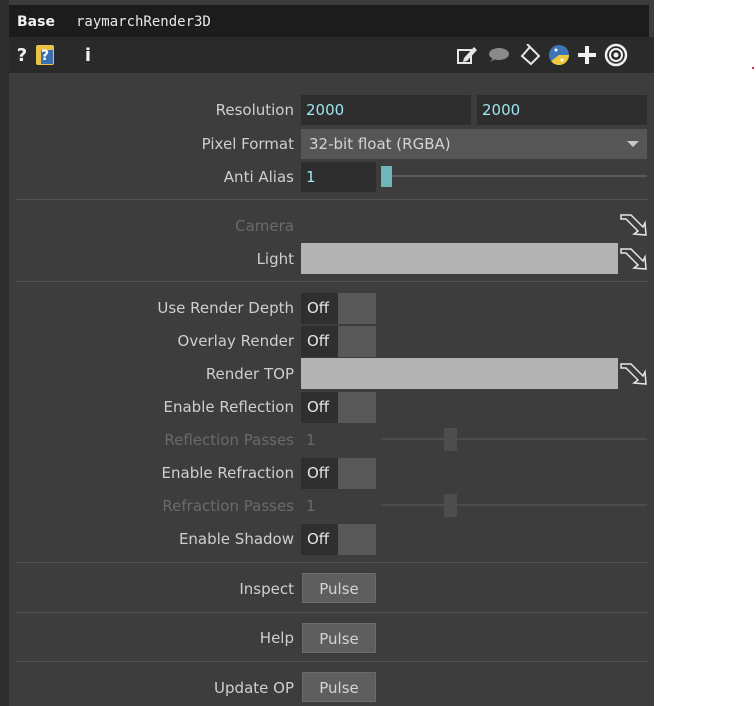 This screenshot has width=756, height=706. I want to click on update-op-label: Update OP, so click(254, 688).